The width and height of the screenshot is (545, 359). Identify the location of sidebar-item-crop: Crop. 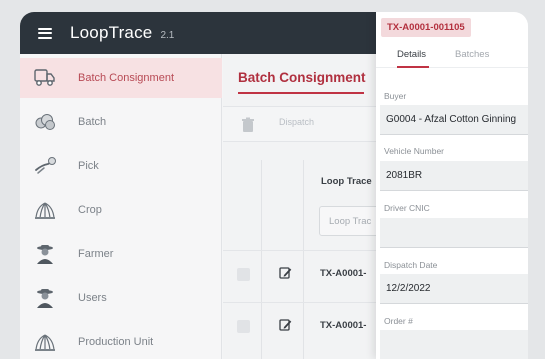
(121, 210).